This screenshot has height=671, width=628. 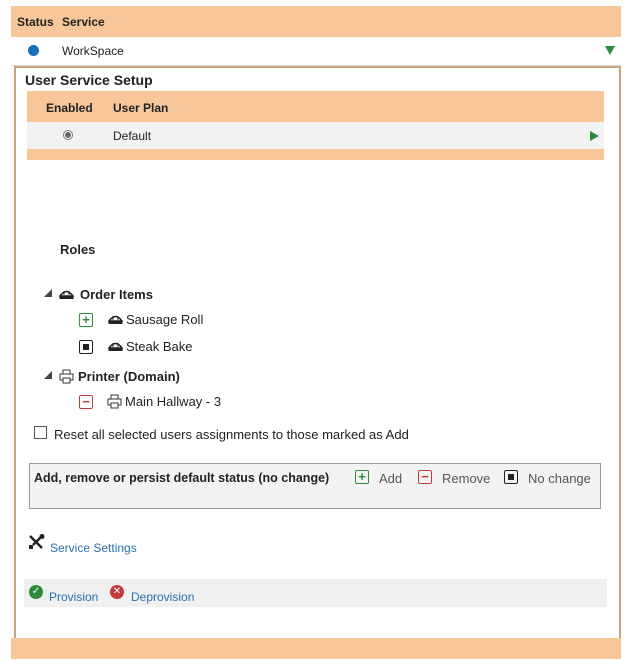 What do you see at coordinates (86, 320) in the screenshot?
I see `add-state-icon: +` at bounding box center [86, 320].